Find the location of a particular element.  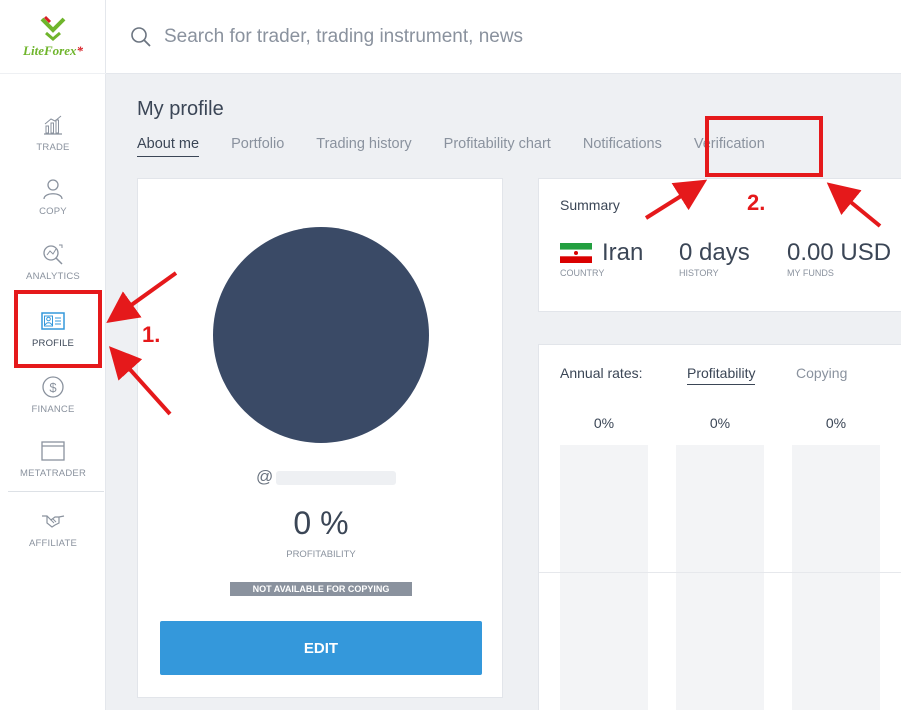

window-icon is located at coordinates (53, 451).